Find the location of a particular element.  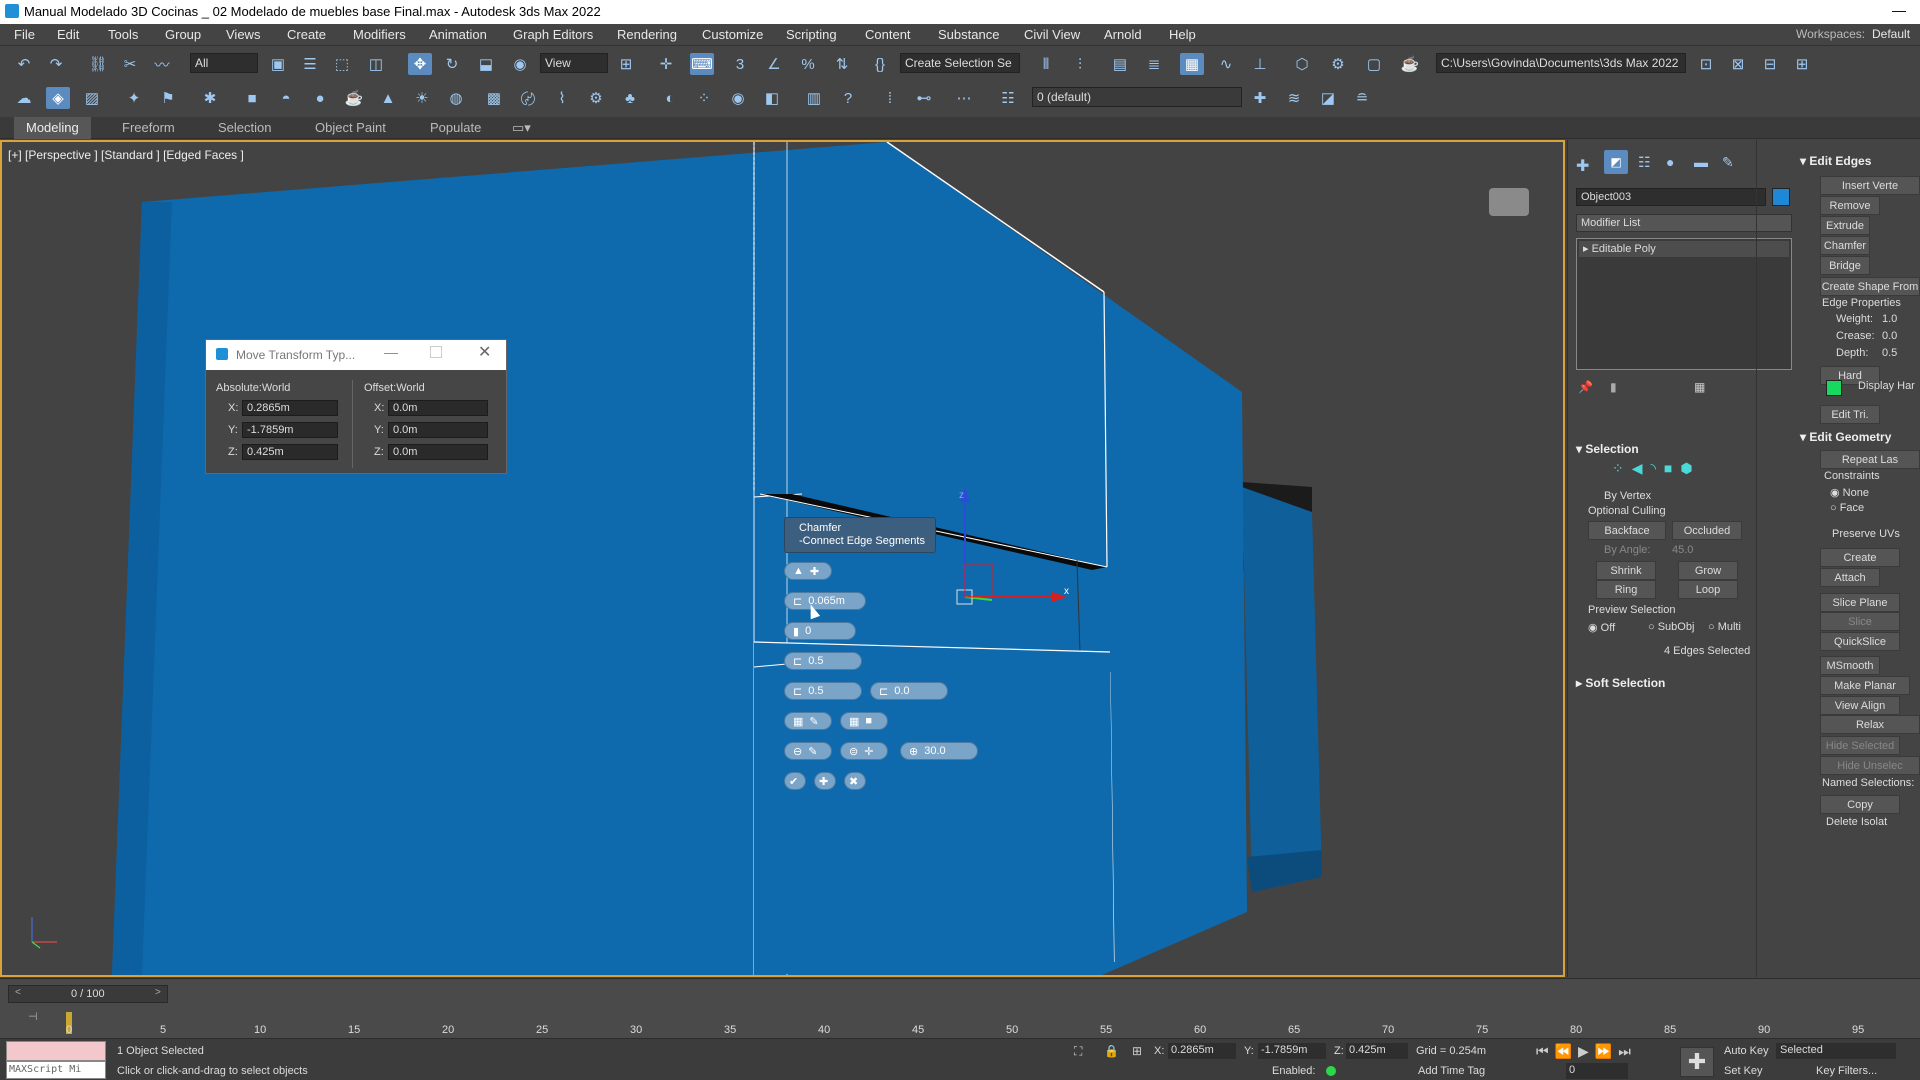

configure-sets-icon: ▦ is located at coordinates (1699, 387).